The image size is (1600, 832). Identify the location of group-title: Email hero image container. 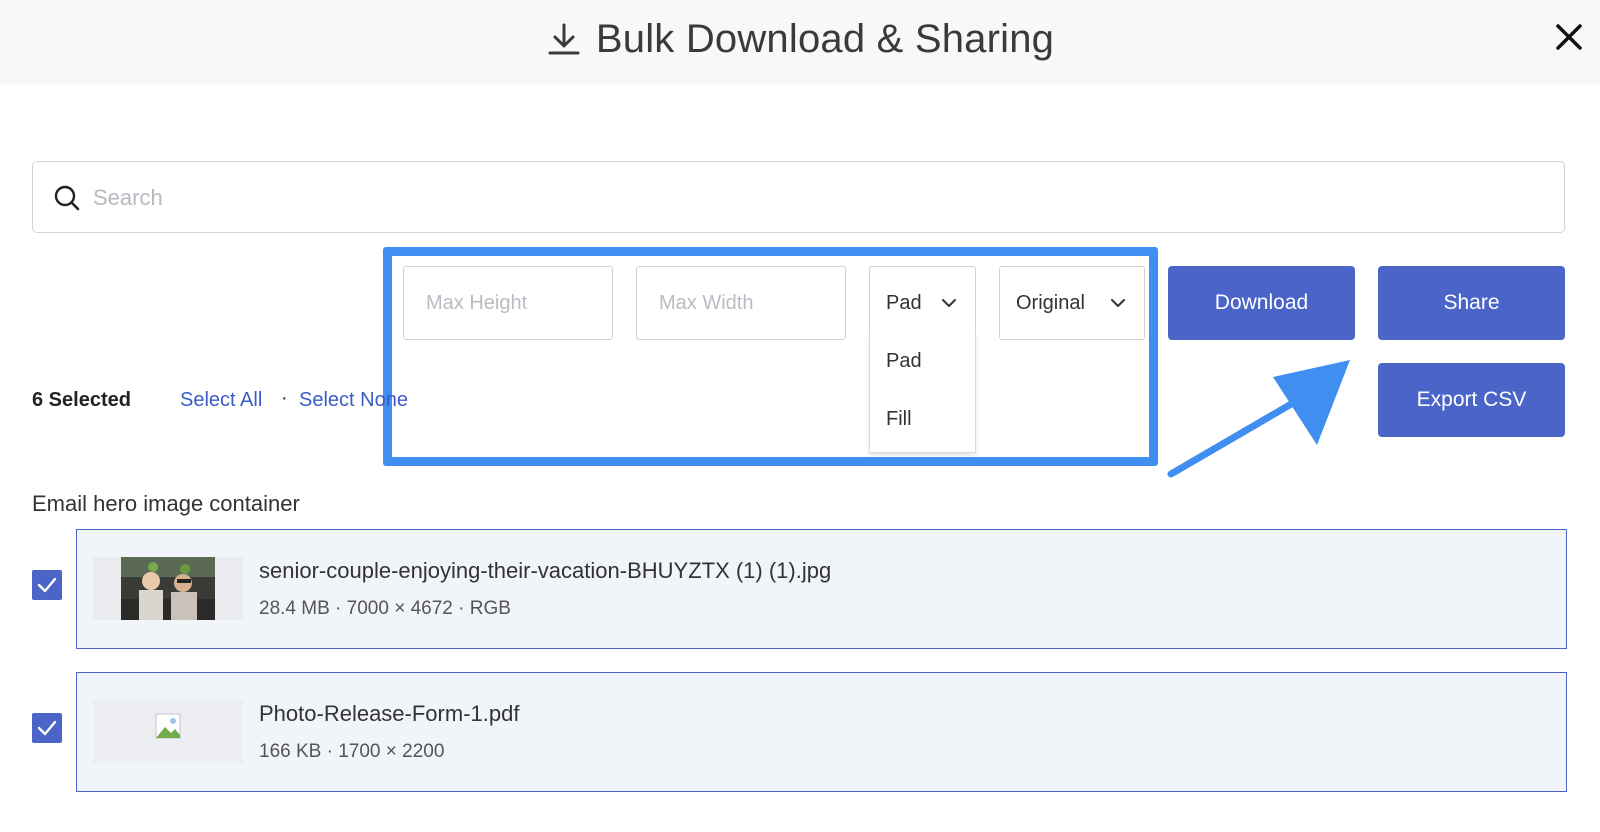
(166, 503).